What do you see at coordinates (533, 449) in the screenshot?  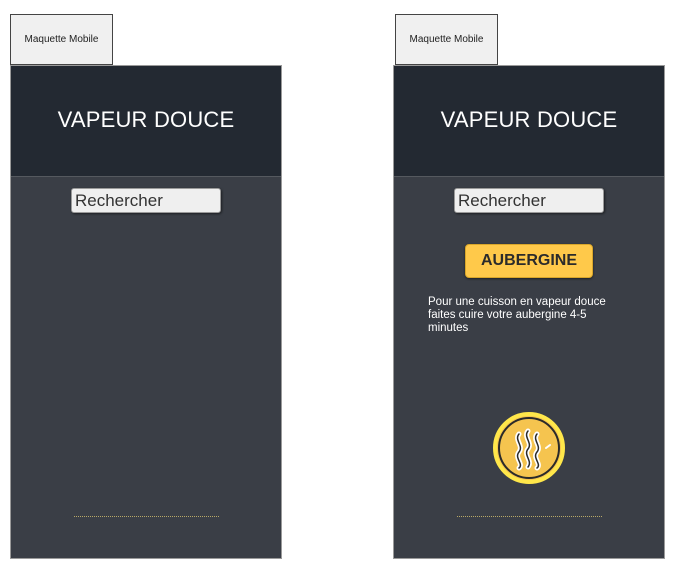 I see `steam-icon` at bounding box center [533, 449].